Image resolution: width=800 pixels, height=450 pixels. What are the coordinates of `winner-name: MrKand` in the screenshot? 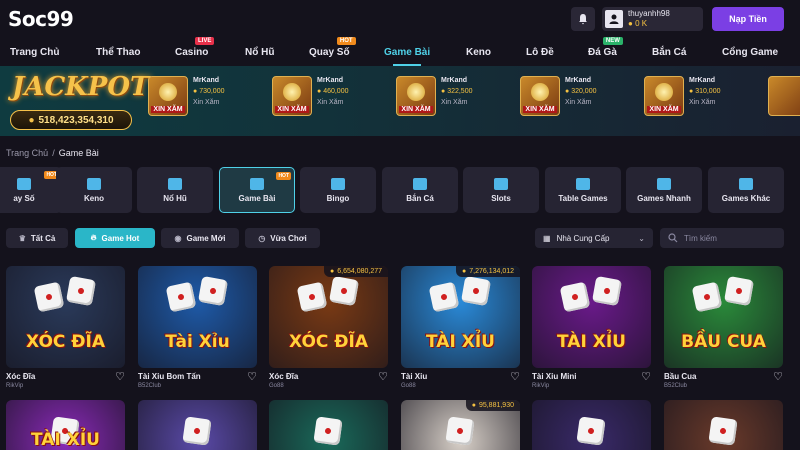 It's located at (454, 80).